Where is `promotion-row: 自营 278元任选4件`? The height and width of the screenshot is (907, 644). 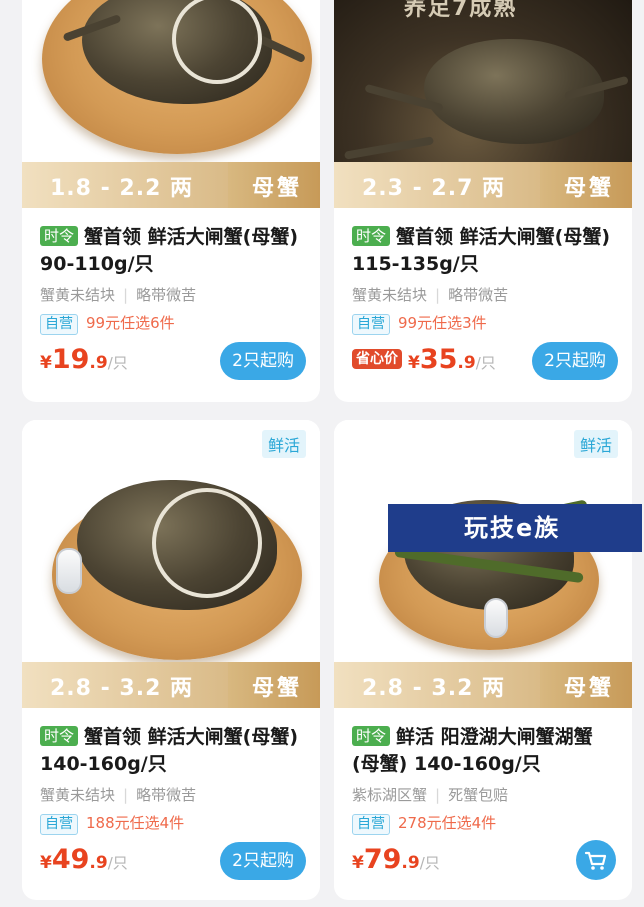
promotion-row: 自营 278元任选4件 is located at coordinates (486, 823).